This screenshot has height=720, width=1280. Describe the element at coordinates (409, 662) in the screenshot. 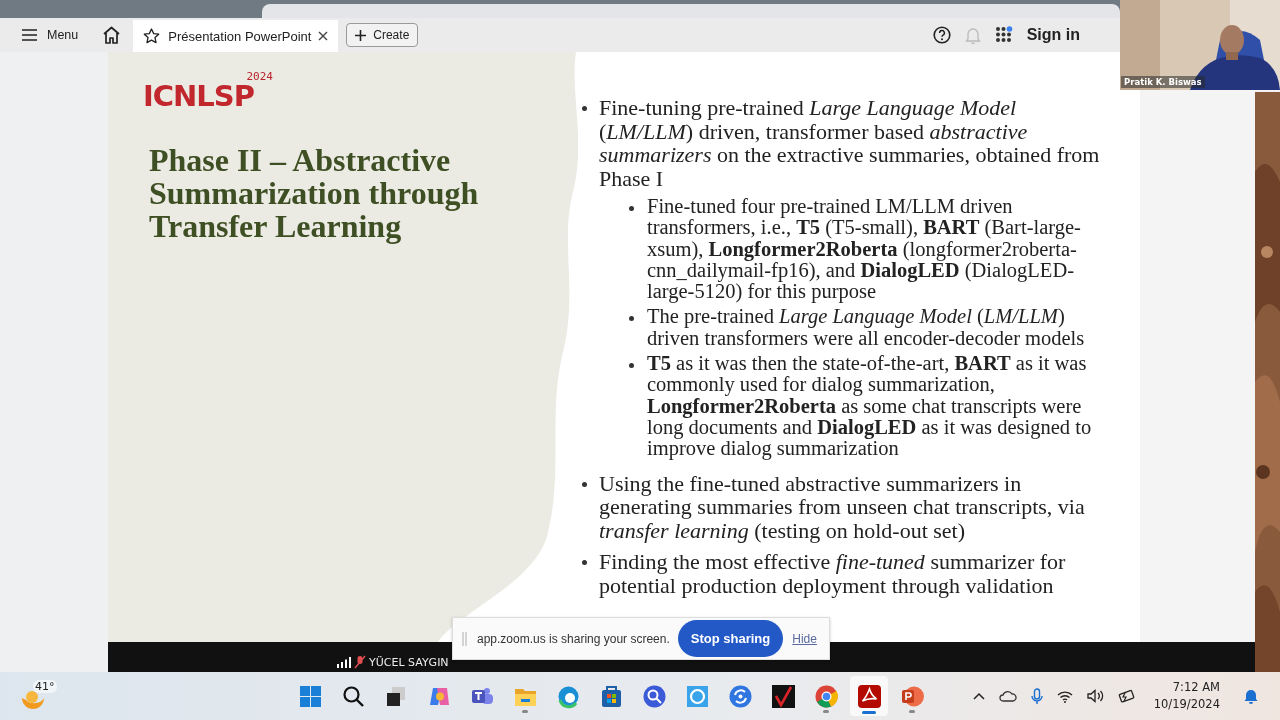

I see `participant-name: YÜCEL SAYGIN` at that location.